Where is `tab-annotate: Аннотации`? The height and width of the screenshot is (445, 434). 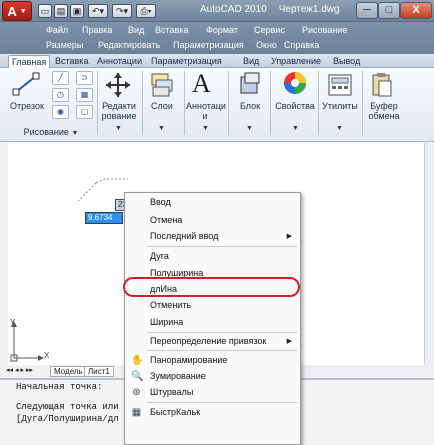 tab-annotate: Аннотации is located at coordinates (119, 61).